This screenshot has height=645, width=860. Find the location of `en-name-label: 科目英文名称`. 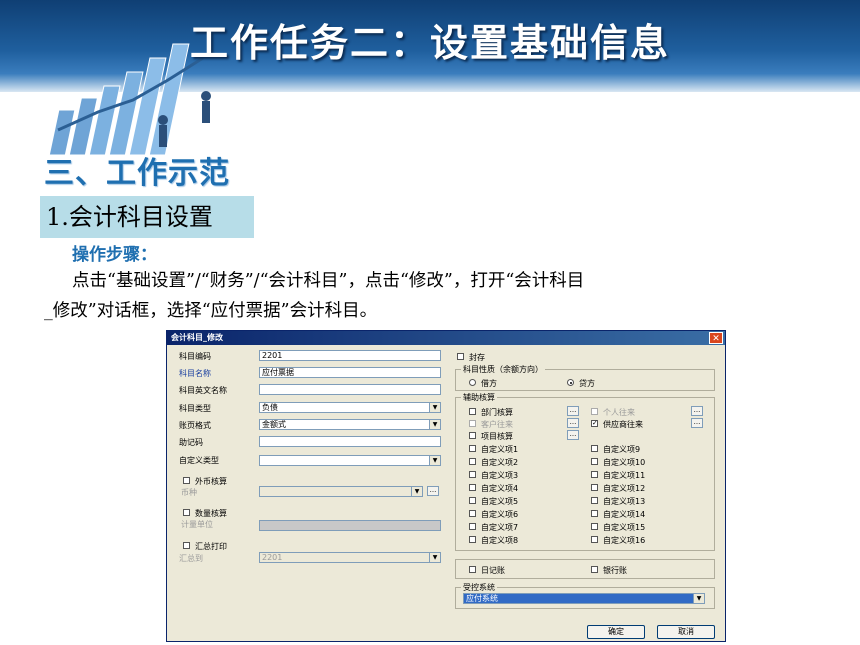

en-name-label: 科目英文名称 is located at coordinates (203, 390).